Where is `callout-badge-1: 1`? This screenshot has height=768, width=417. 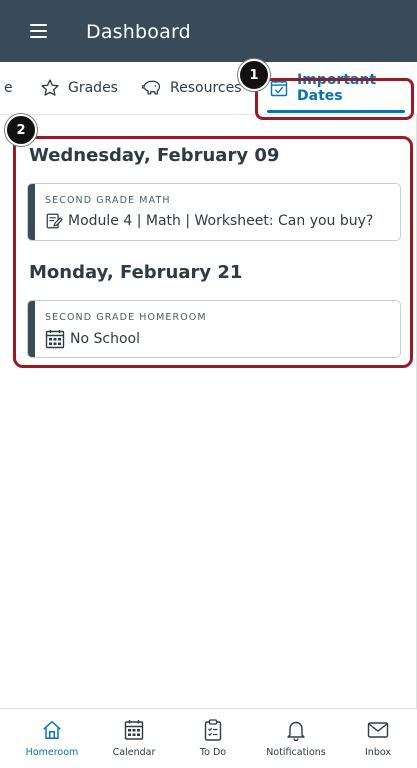 callout-badge-1: 1 is located at coordinates (254, 75).